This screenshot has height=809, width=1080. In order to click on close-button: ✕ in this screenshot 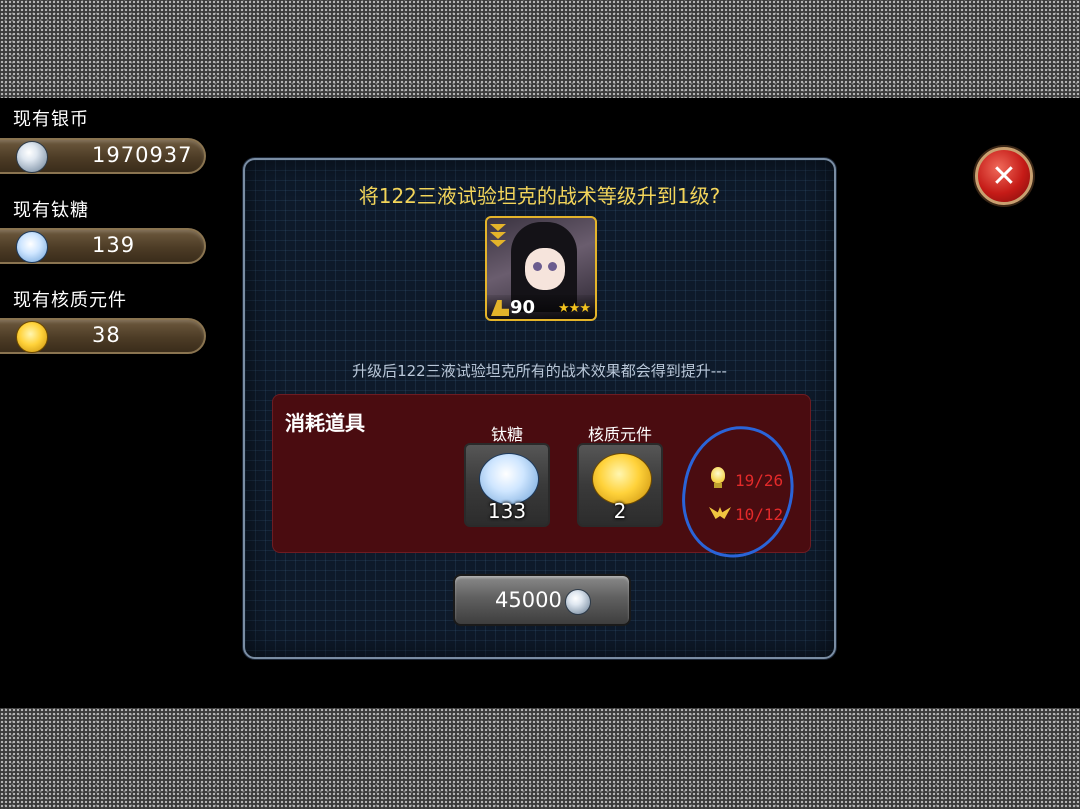, I will do `click(1004, 176)`.